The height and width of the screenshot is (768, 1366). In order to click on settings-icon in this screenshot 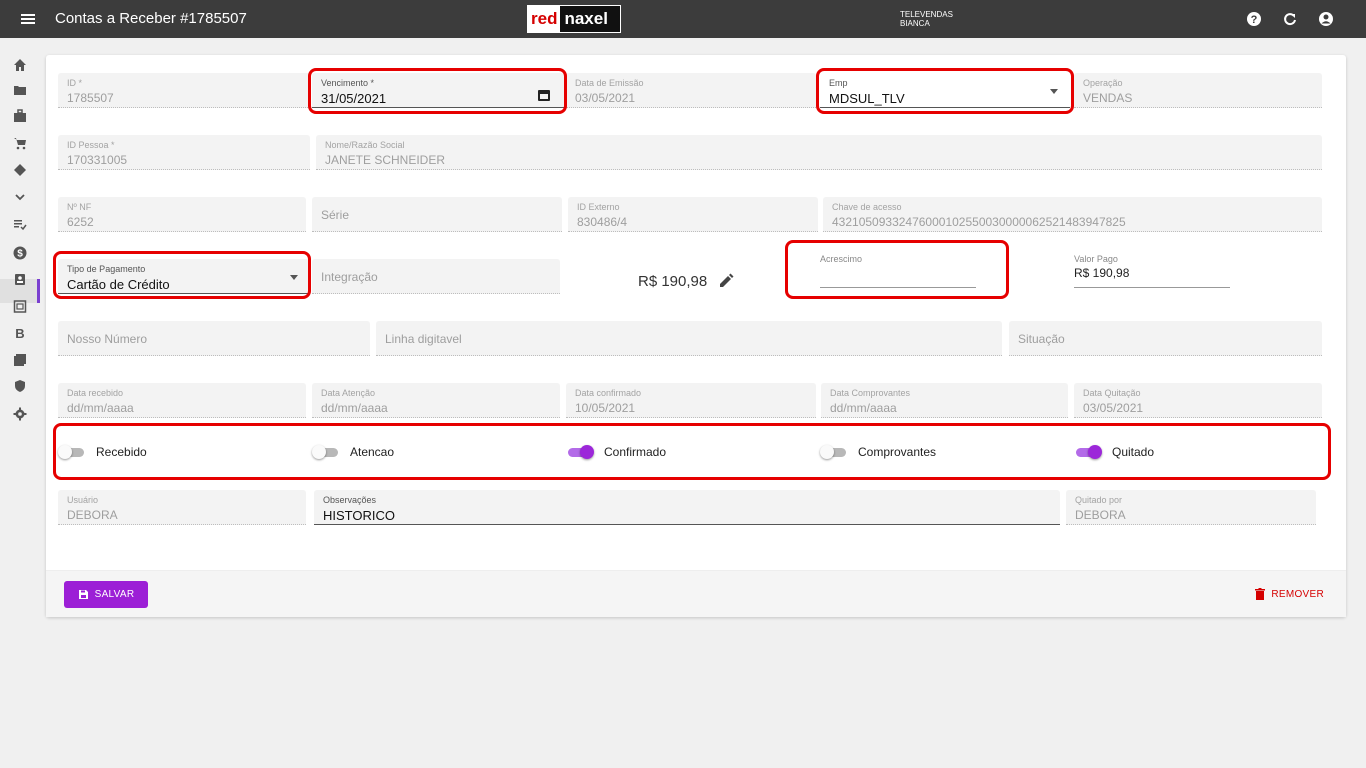, I will do `click(20, 414)`.